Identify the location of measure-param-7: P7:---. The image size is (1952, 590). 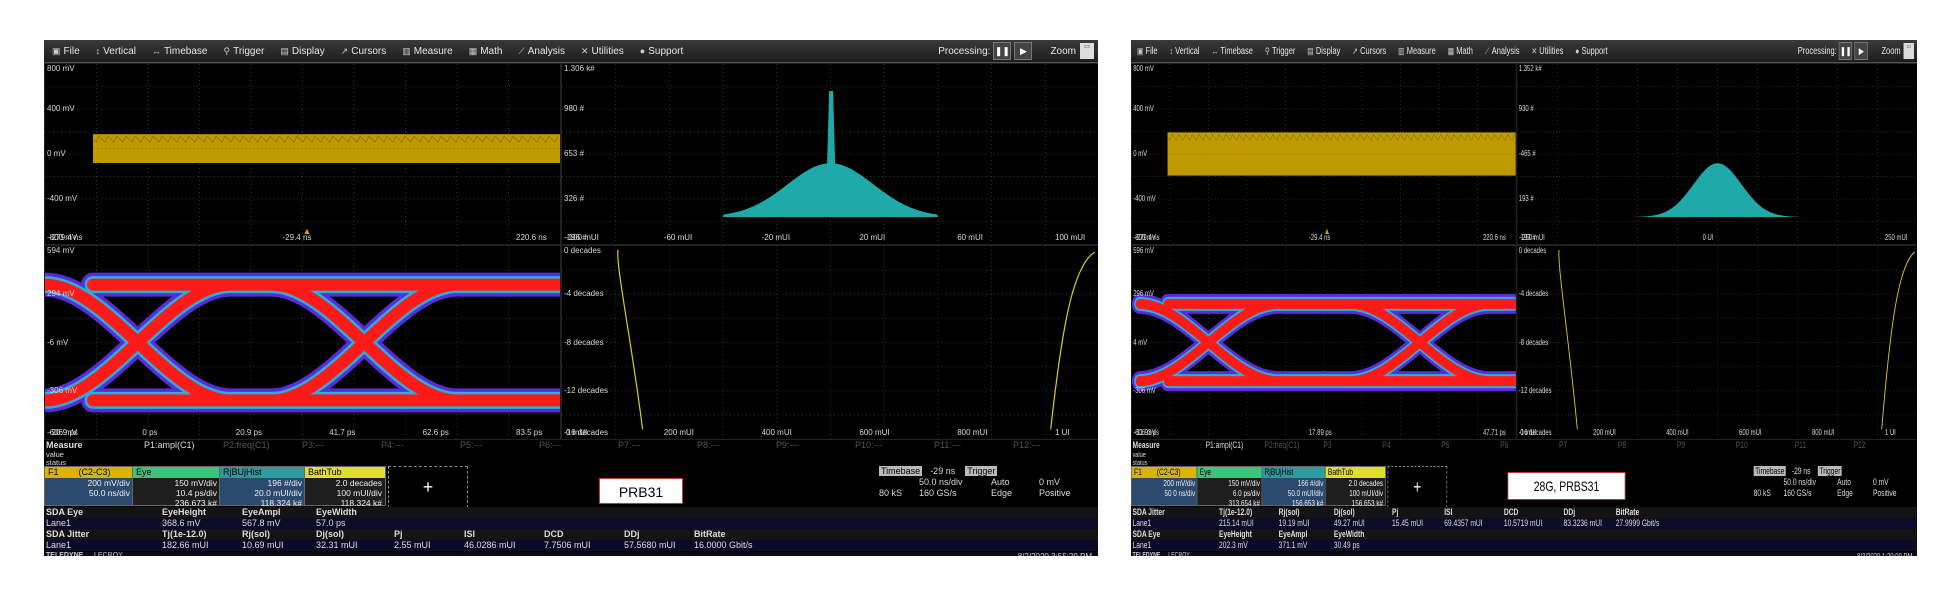
(629, 445).